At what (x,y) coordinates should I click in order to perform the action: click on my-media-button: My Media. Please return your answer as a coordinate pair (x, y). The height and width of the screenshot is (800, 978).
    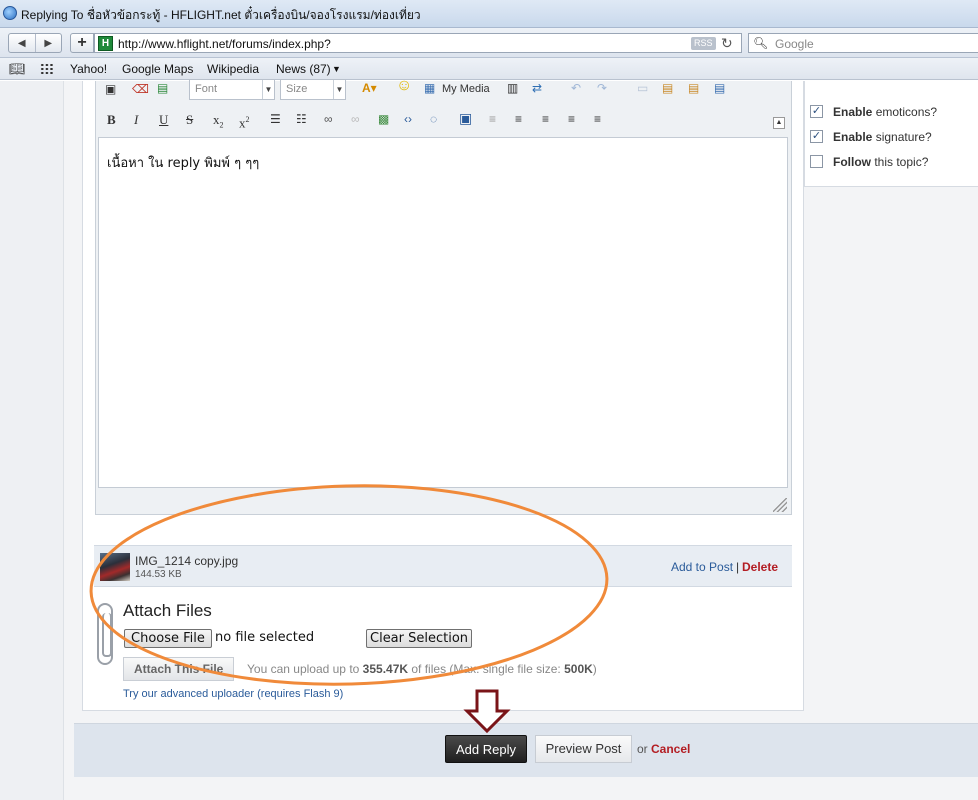
    Looking at the image, I should click on (466, 89).